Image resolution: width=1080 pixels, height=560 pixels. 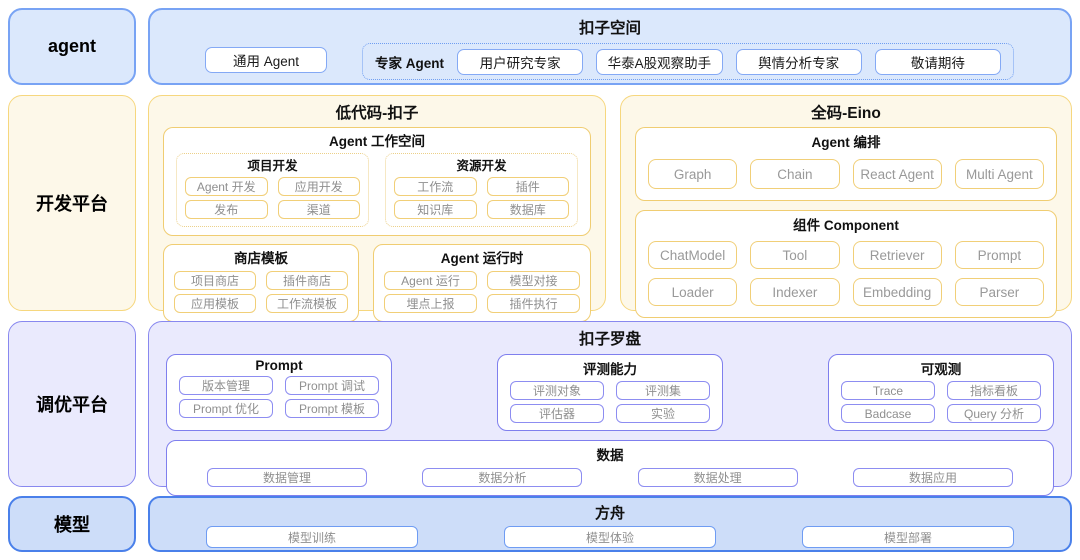 I want to click on node-chip: Prompt, so click(x=999, y=255).